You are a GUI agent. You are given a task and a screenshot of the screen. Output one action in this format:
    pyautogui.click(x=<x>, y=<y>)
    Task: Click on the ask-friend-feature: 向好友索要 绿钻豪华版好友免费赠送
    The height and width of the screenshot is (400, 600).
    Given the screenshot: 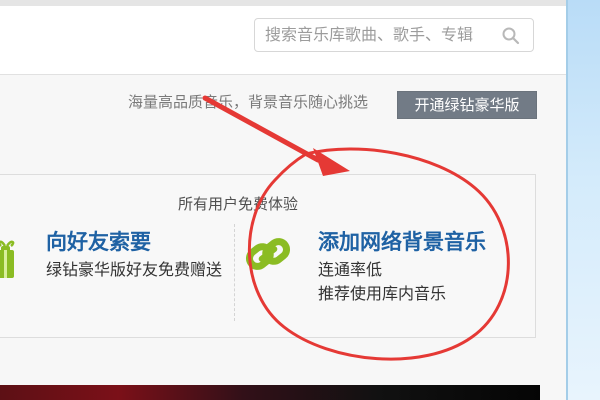 What is the action you would take?
    pyautogui.click(x=116, y=269)
    